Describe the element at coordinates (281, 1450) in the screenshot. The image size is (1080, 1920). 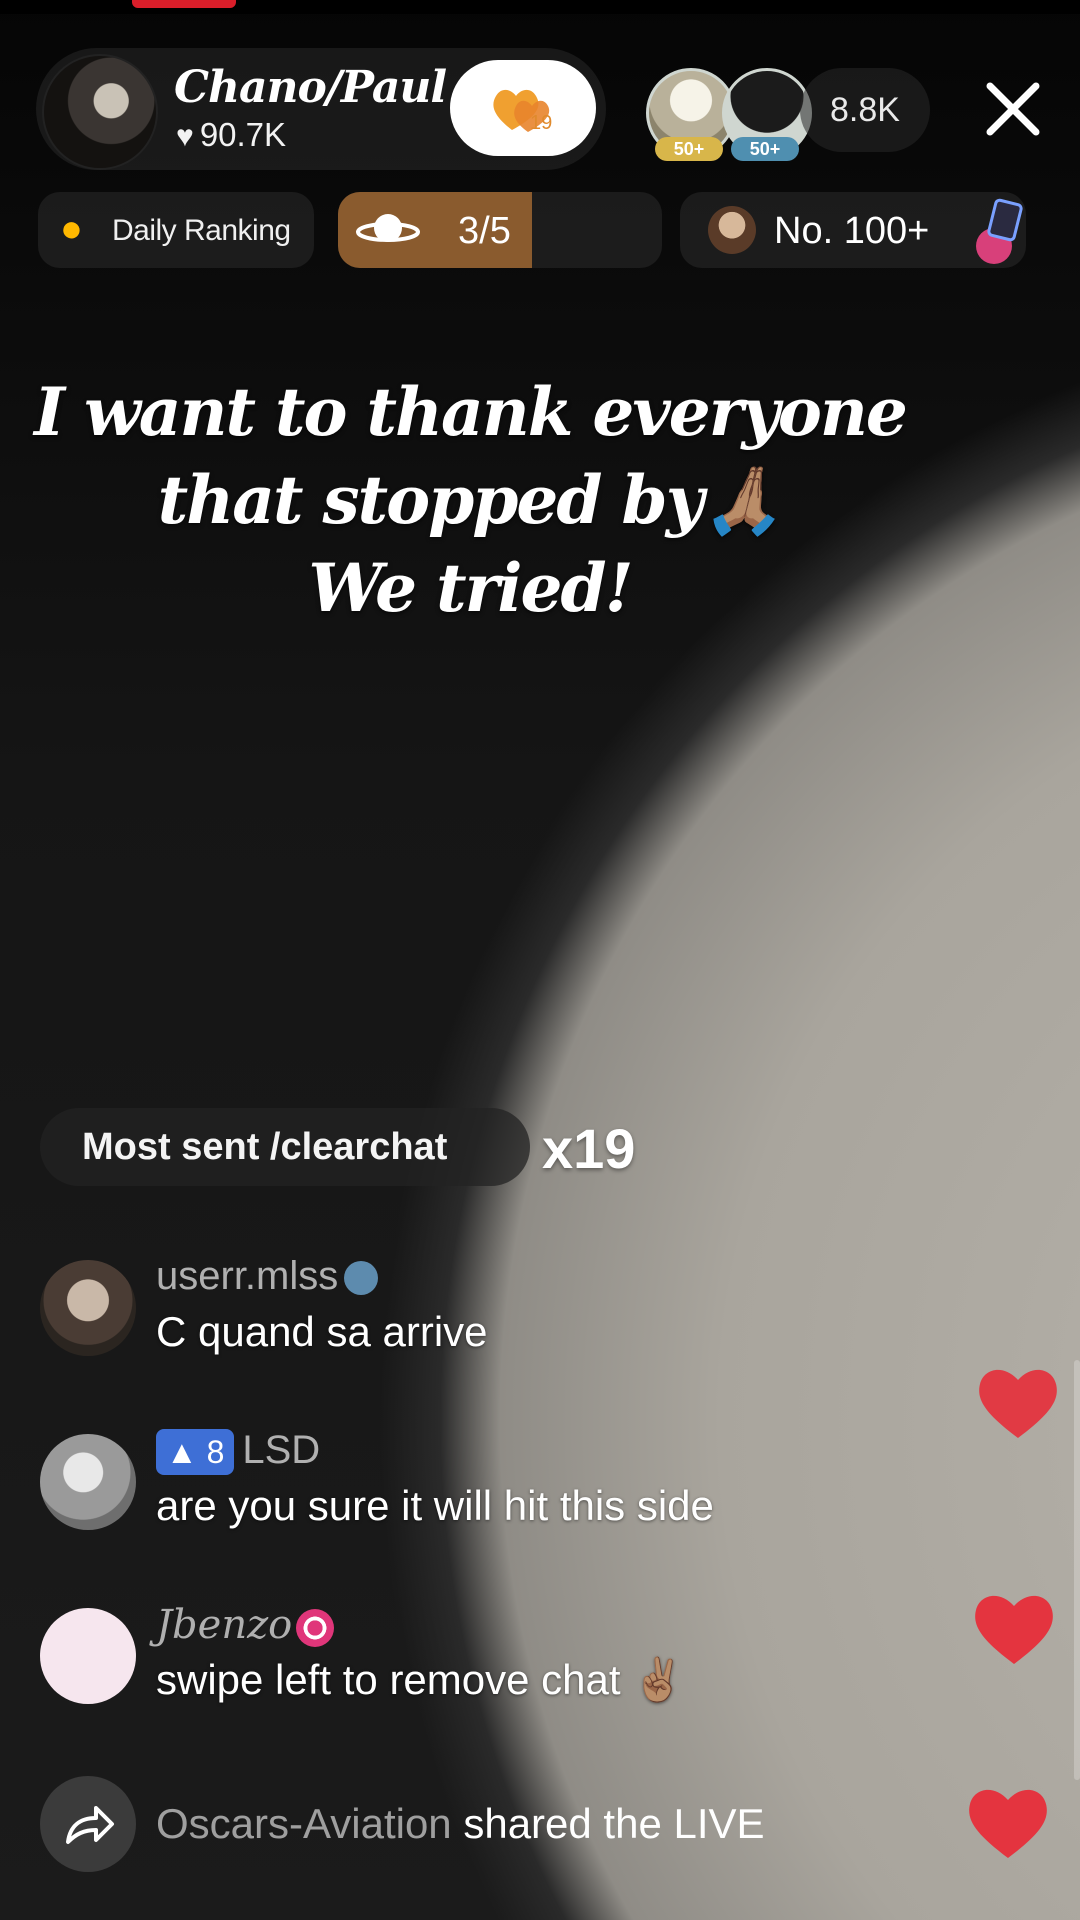
I see `chat-username-text: LSD` at that location.